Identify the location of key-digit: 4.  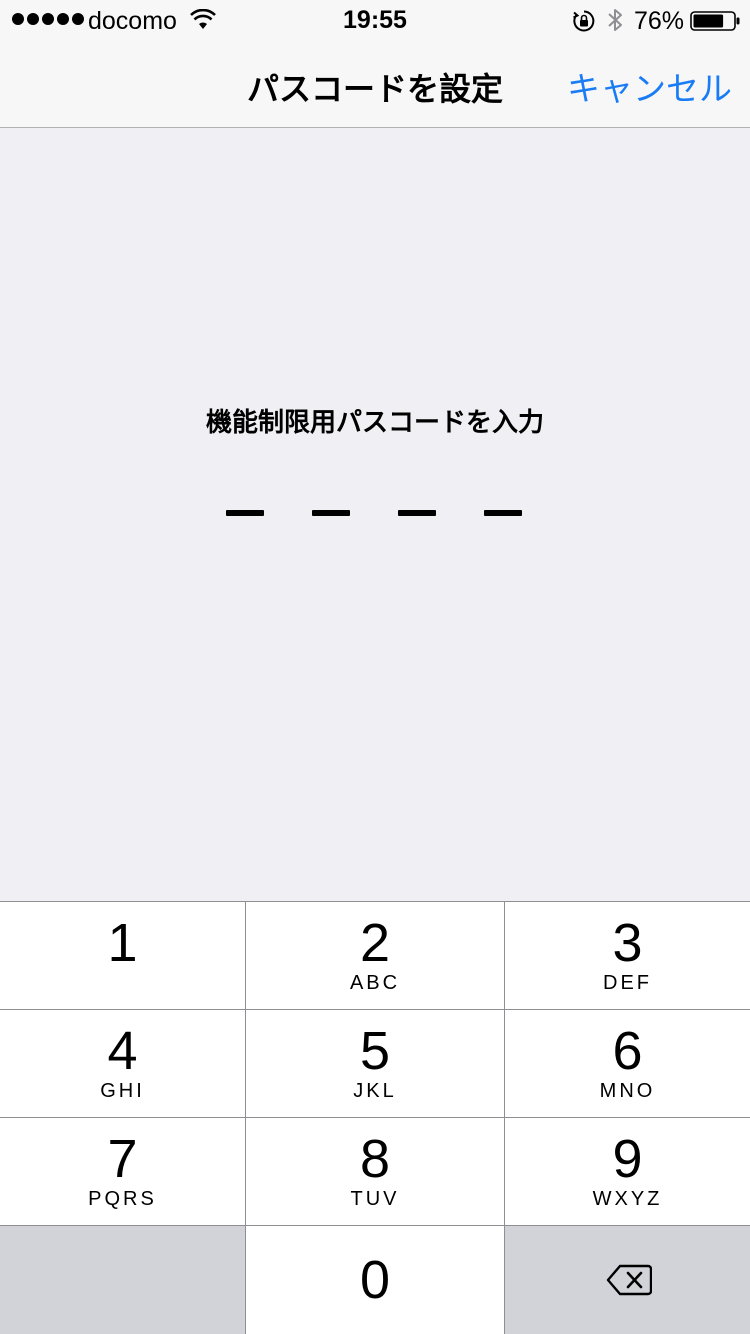
(122, 1051).